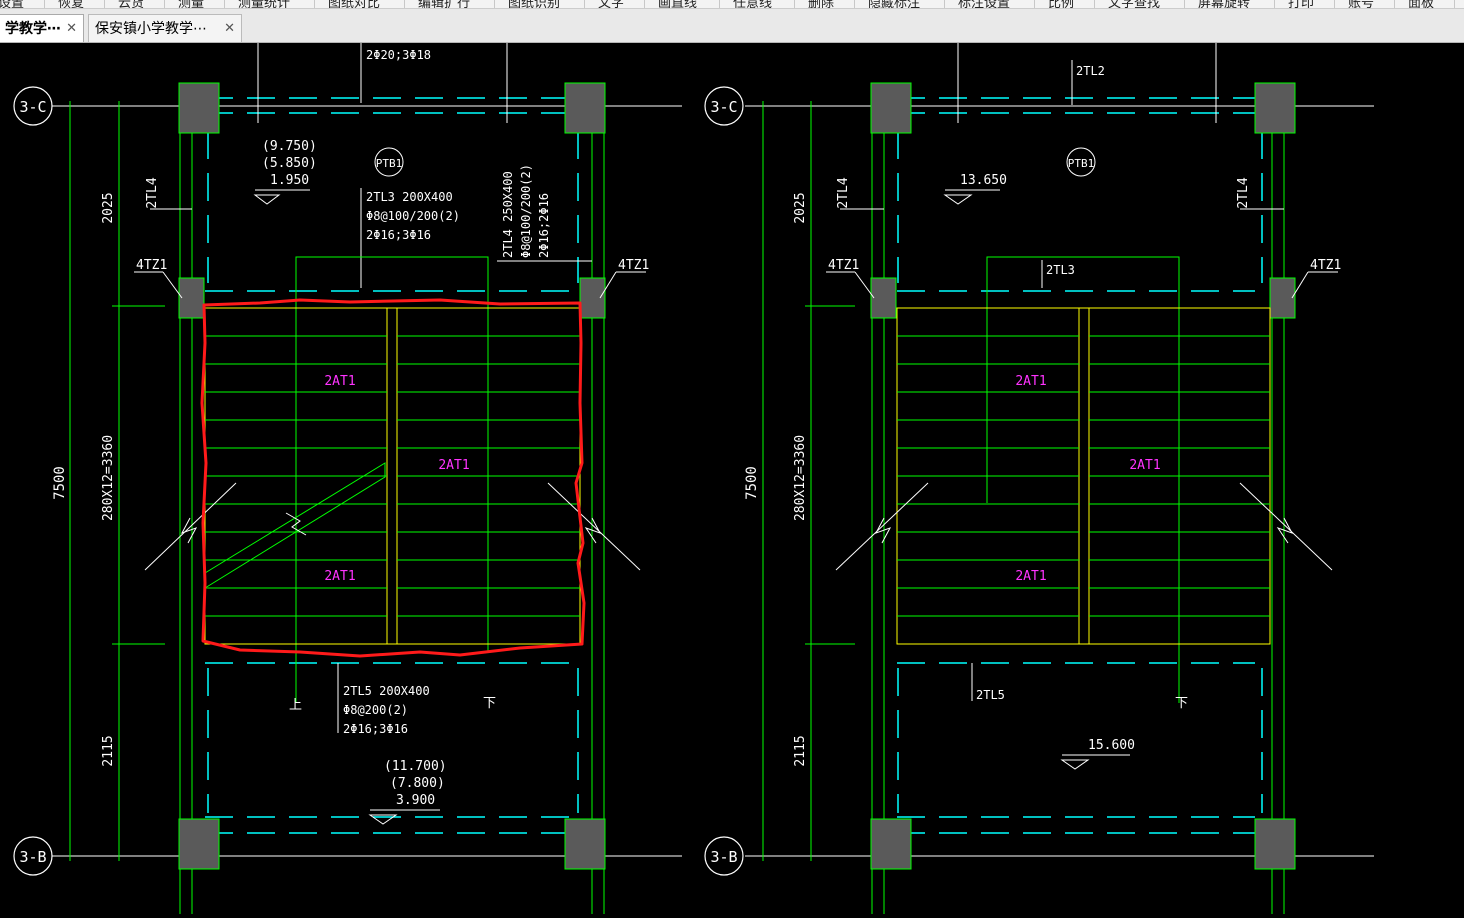 The image size is (1464, 918). Describe the element at coordinates (1224, 4) in the screenshot. I see `menu-item: 屏幕旋转` at that location.